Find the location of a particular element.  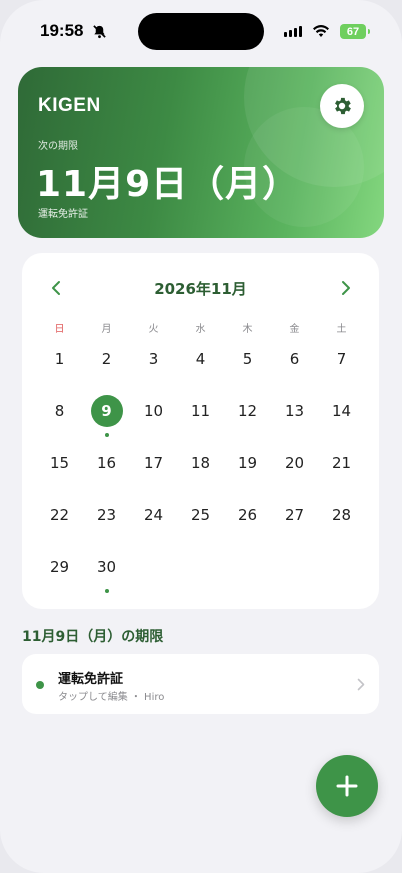

calendar-day: 29 is located at coordinates (59, 575).